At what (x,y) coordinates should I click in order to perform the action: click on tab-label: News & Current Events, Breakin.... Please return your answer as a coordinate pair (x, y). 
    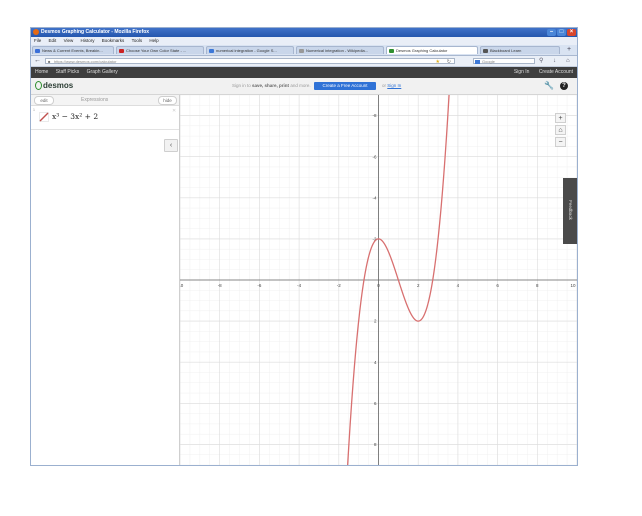
    Looking at the image, I should click on (72, 50).